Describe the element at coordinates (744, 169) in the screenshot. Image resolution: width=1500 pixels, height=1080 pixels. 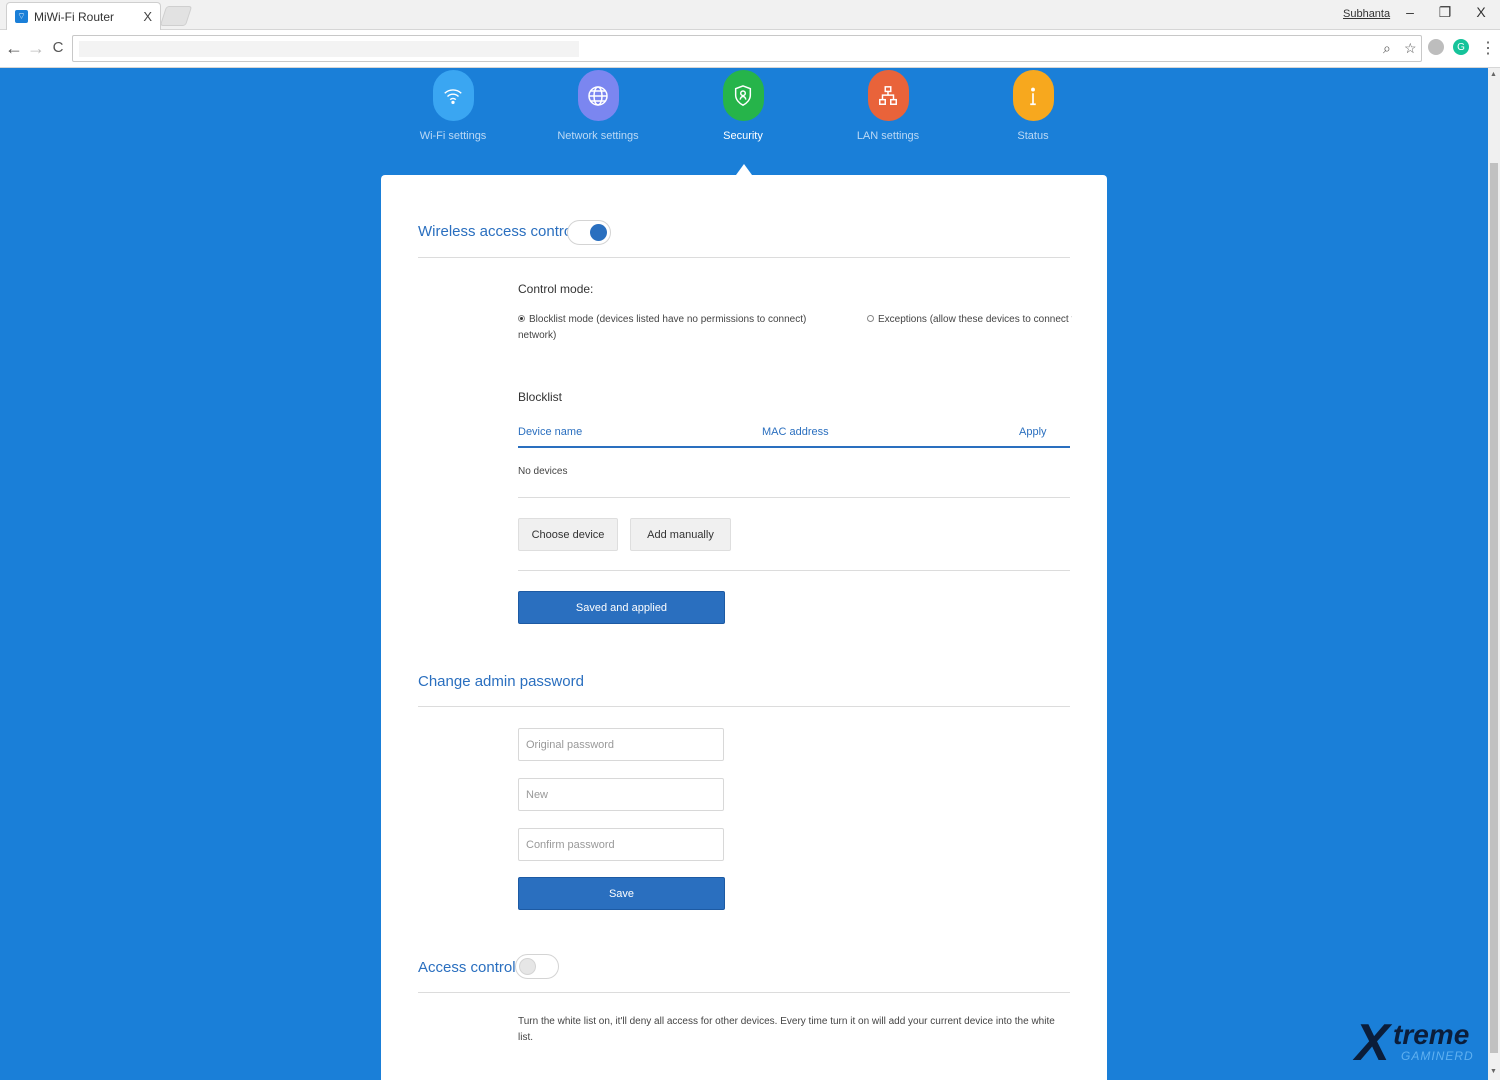
I see `active-tab-pointer` at that location.